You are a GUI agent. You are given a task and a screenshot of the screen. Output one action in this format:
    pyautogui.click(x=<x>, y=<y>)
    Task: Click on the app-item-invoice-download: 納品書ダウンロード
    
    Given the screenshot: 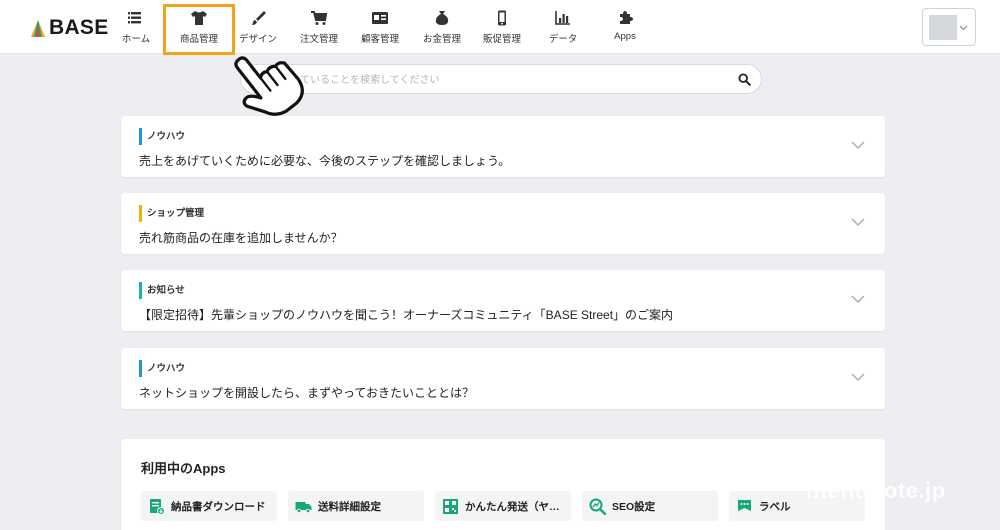 What is the action you would take?
    pyautogui.click(x=209, y=506)
    